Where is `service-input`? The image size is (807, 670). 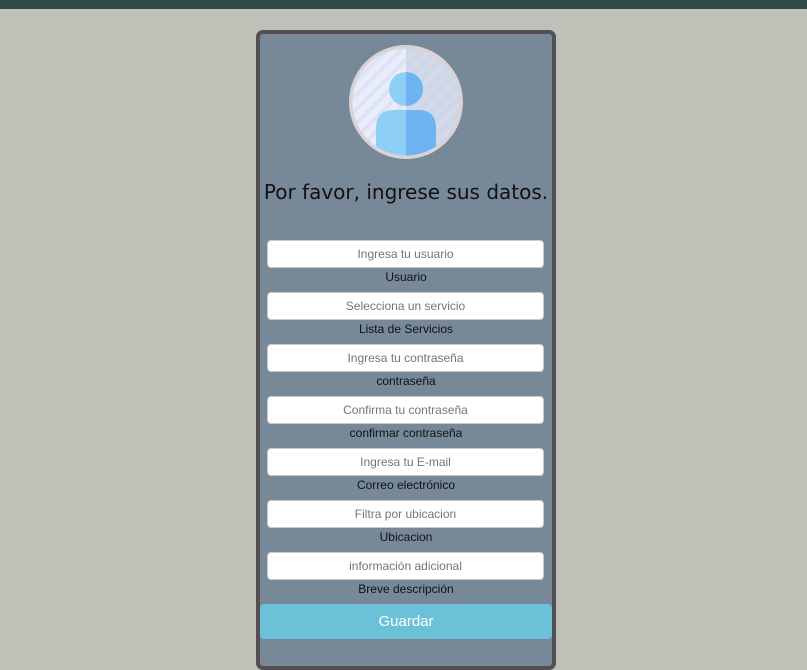 service-input is located at coordinates (405, 306).